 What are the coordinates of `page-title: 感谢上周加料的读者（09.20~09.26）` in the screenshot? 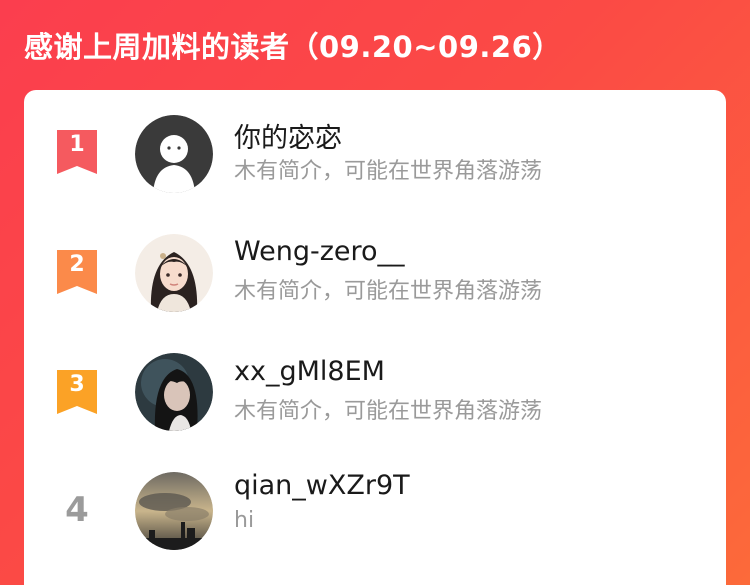 It's located at (293, 47).